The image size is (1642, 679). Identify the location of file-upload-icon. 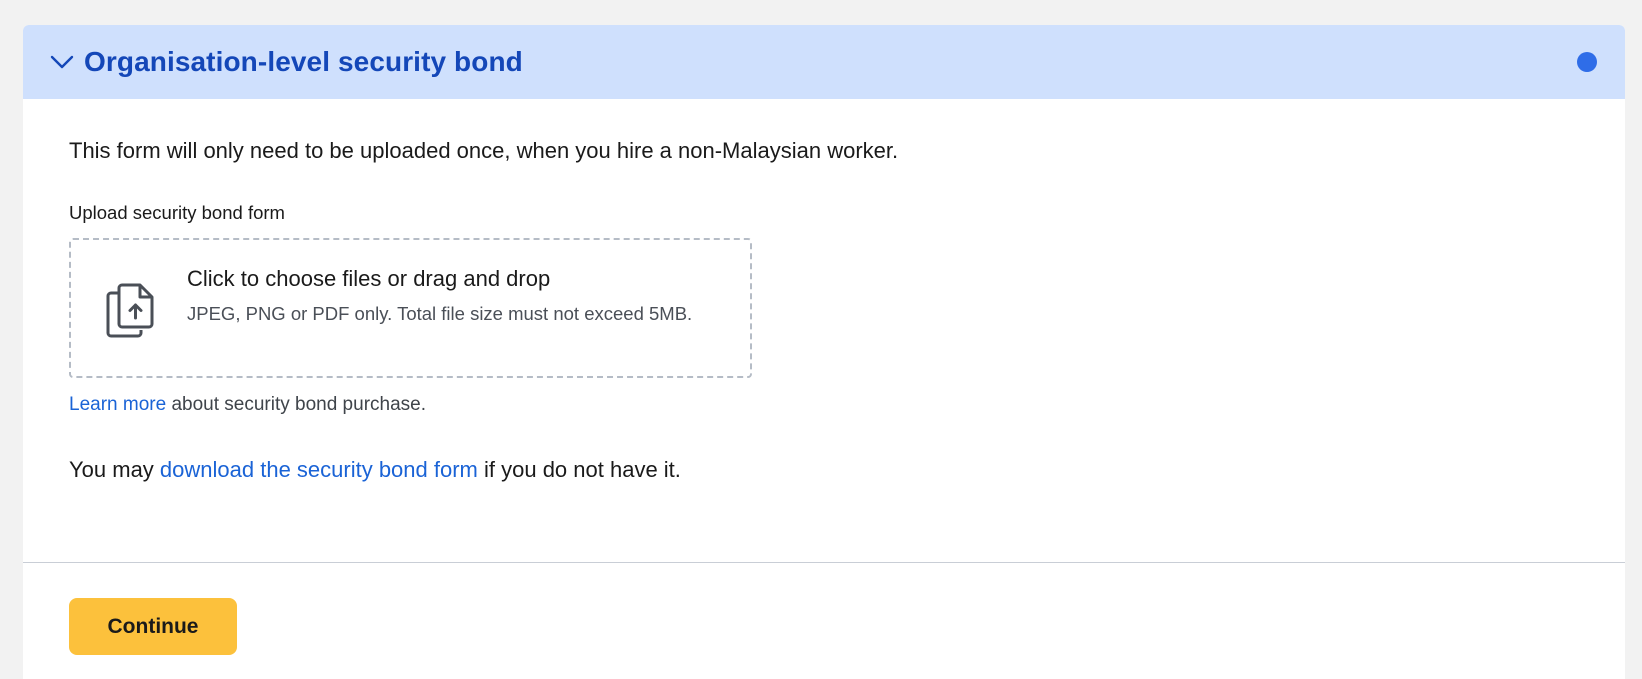
(132, 311).